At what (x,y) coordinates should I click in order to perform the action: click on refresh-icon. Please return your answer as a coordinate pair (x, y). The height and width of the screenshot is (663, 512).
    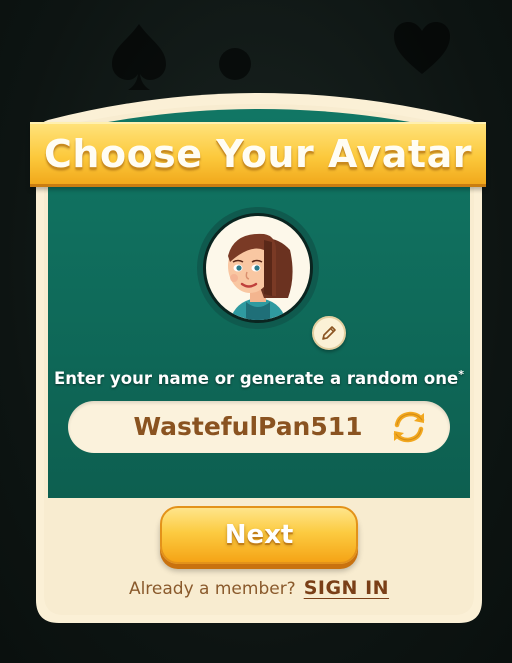
    Looking at the image, I should click on (409, 427).